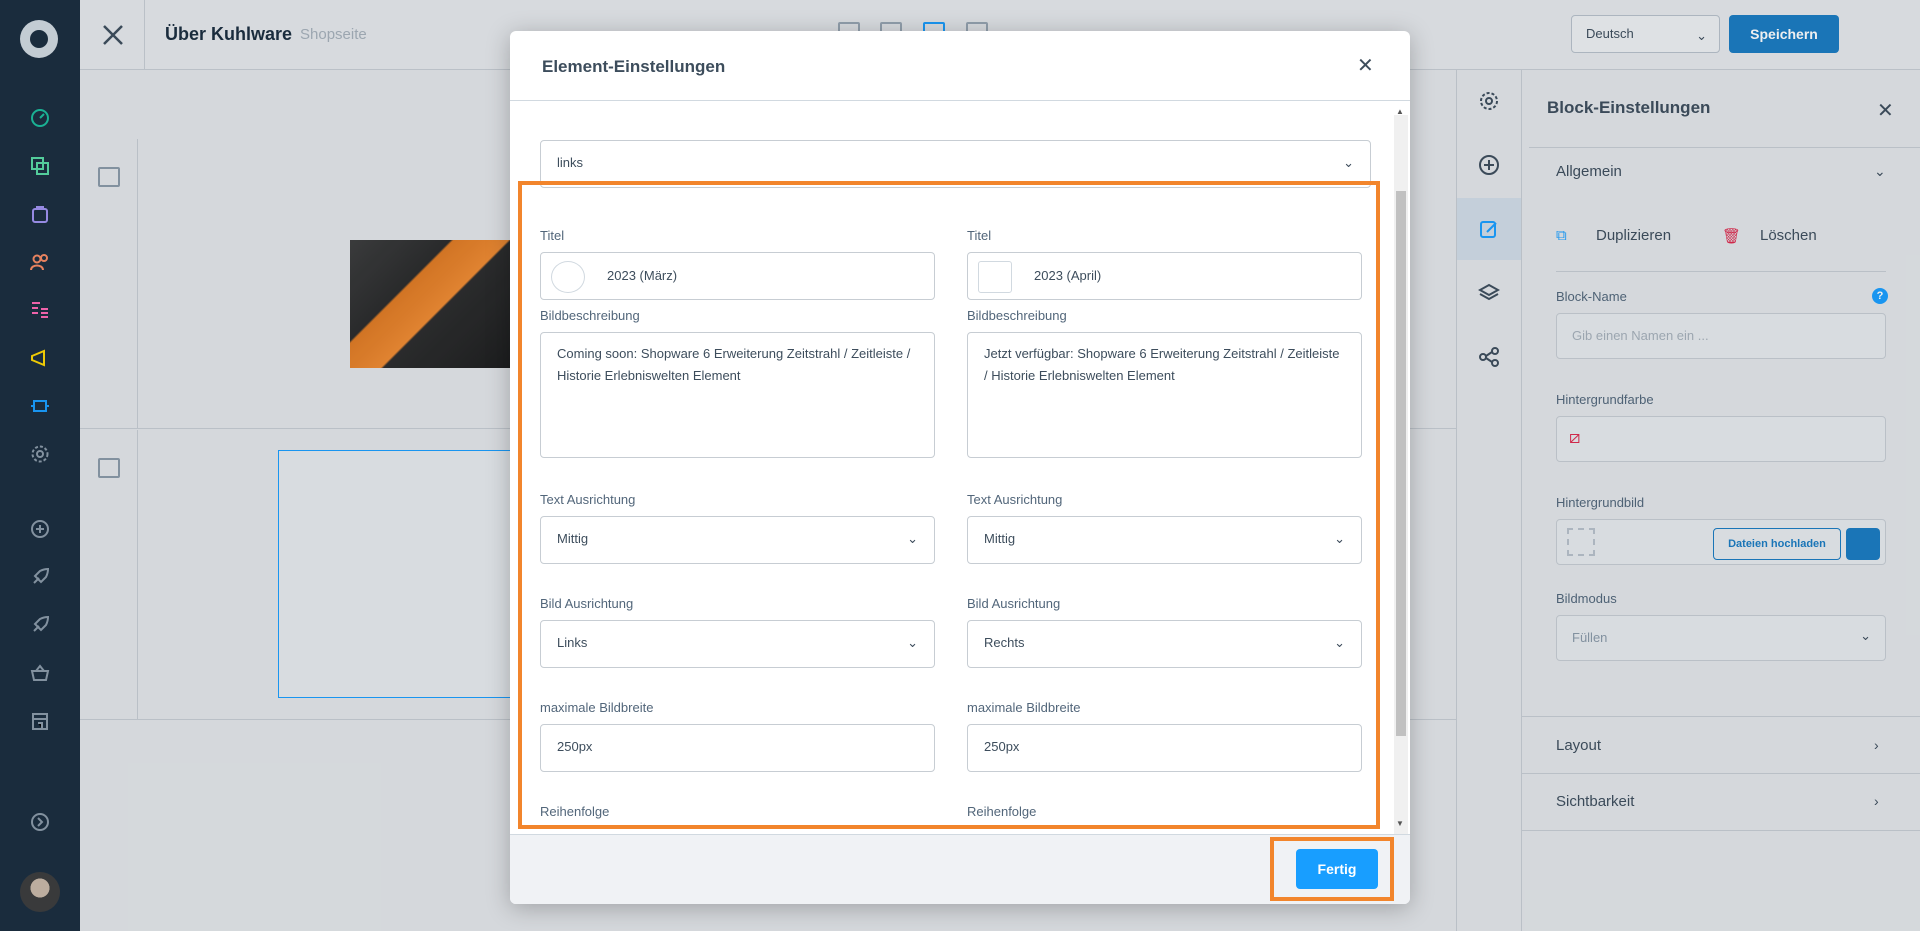  Describe the element at coordinates (1400, 823) in the screenshot. I see `scroll-down-arrow: ▼` at that location.